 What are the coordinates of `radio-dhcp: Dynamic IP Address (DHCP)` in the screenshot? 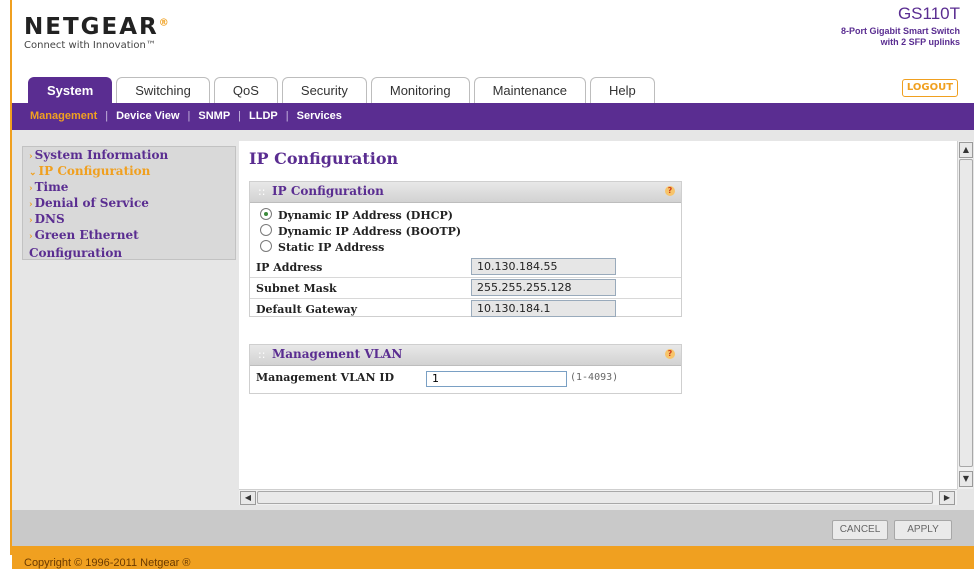 It's located at (356, 216).